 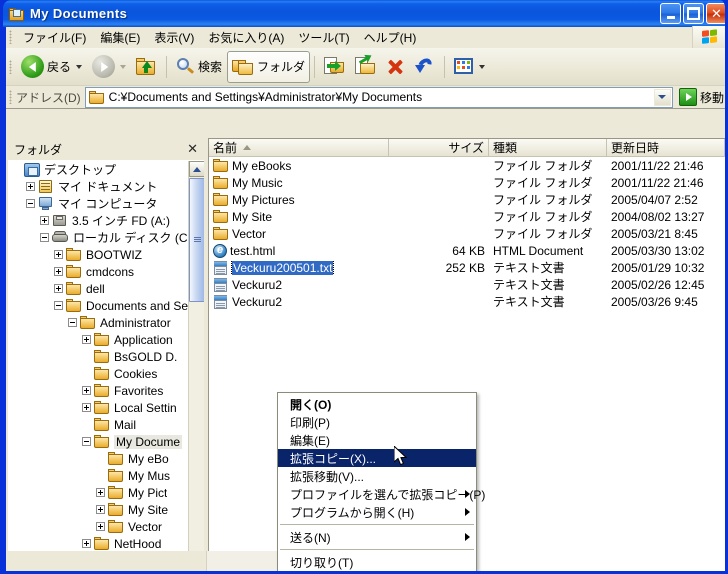 What do you see at coordinates (662, 97) in the screenshot?
I see `address-dropdown-button` at bounding box center [662, 97].